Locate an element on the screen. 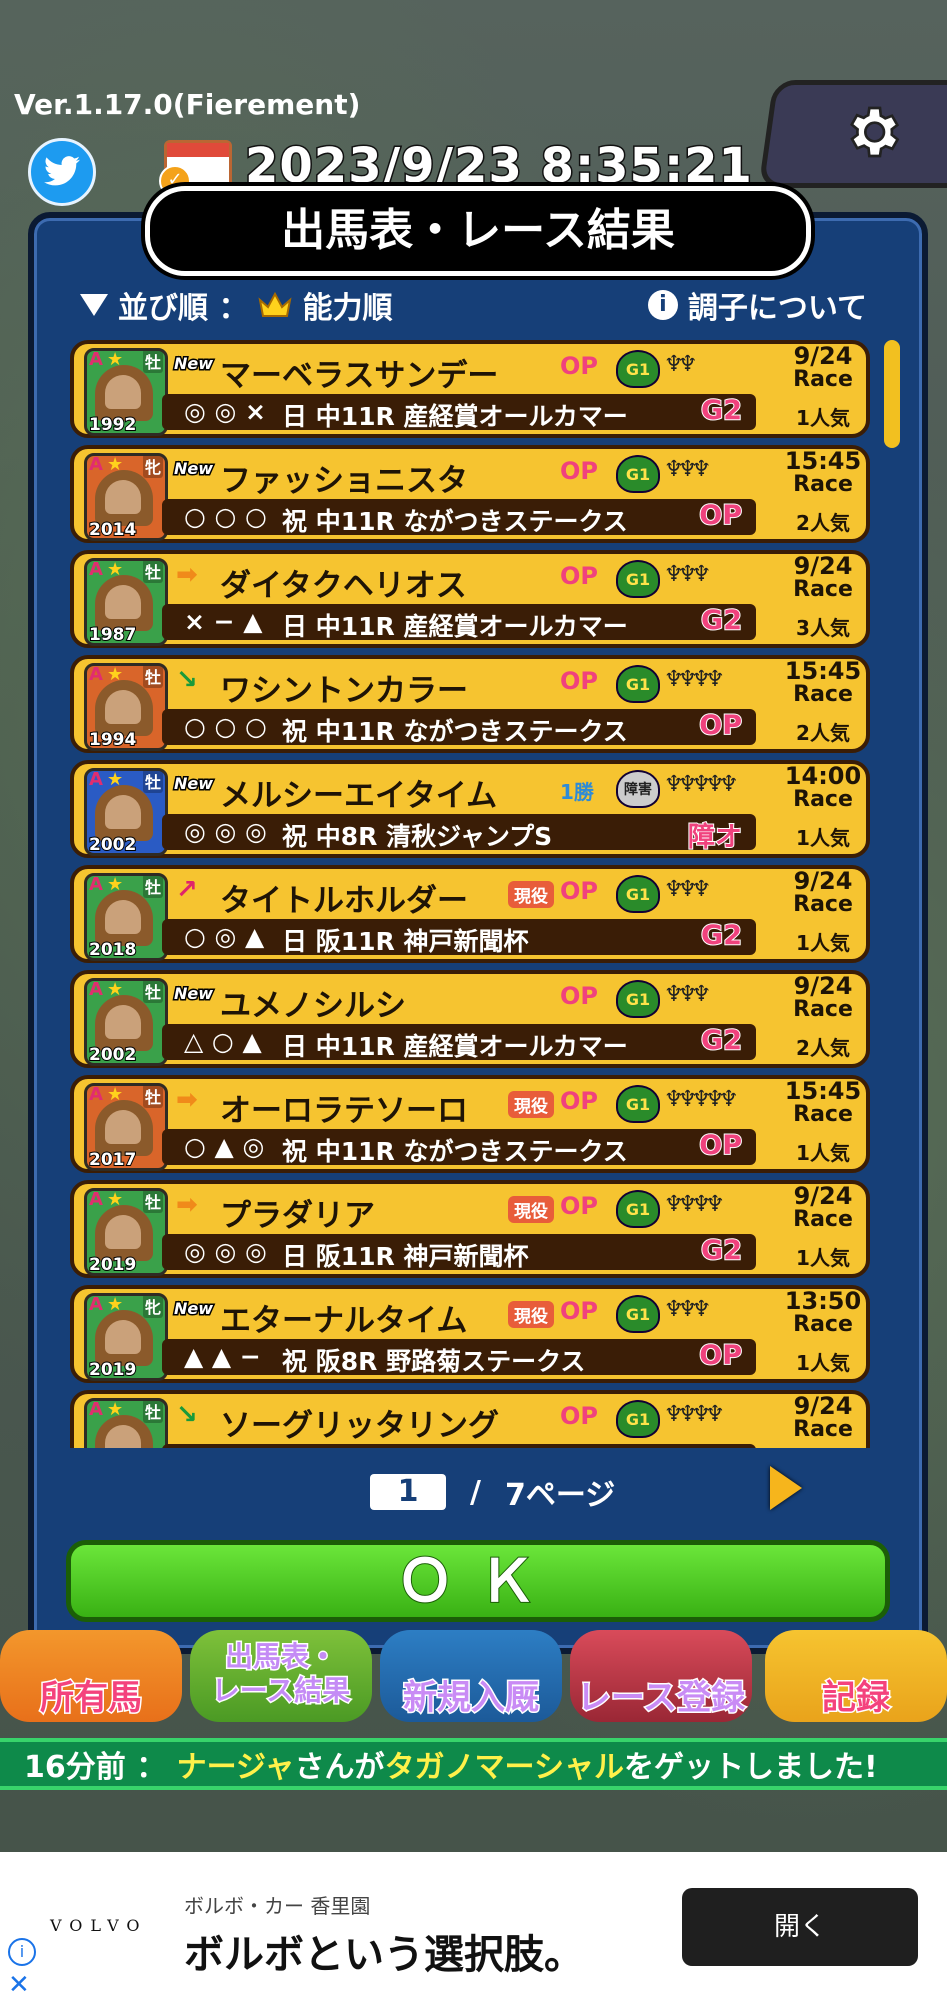 The width and height of the screenshot is (947, 2000). ad-info-icon: i is located at coordinates (22, 1952).